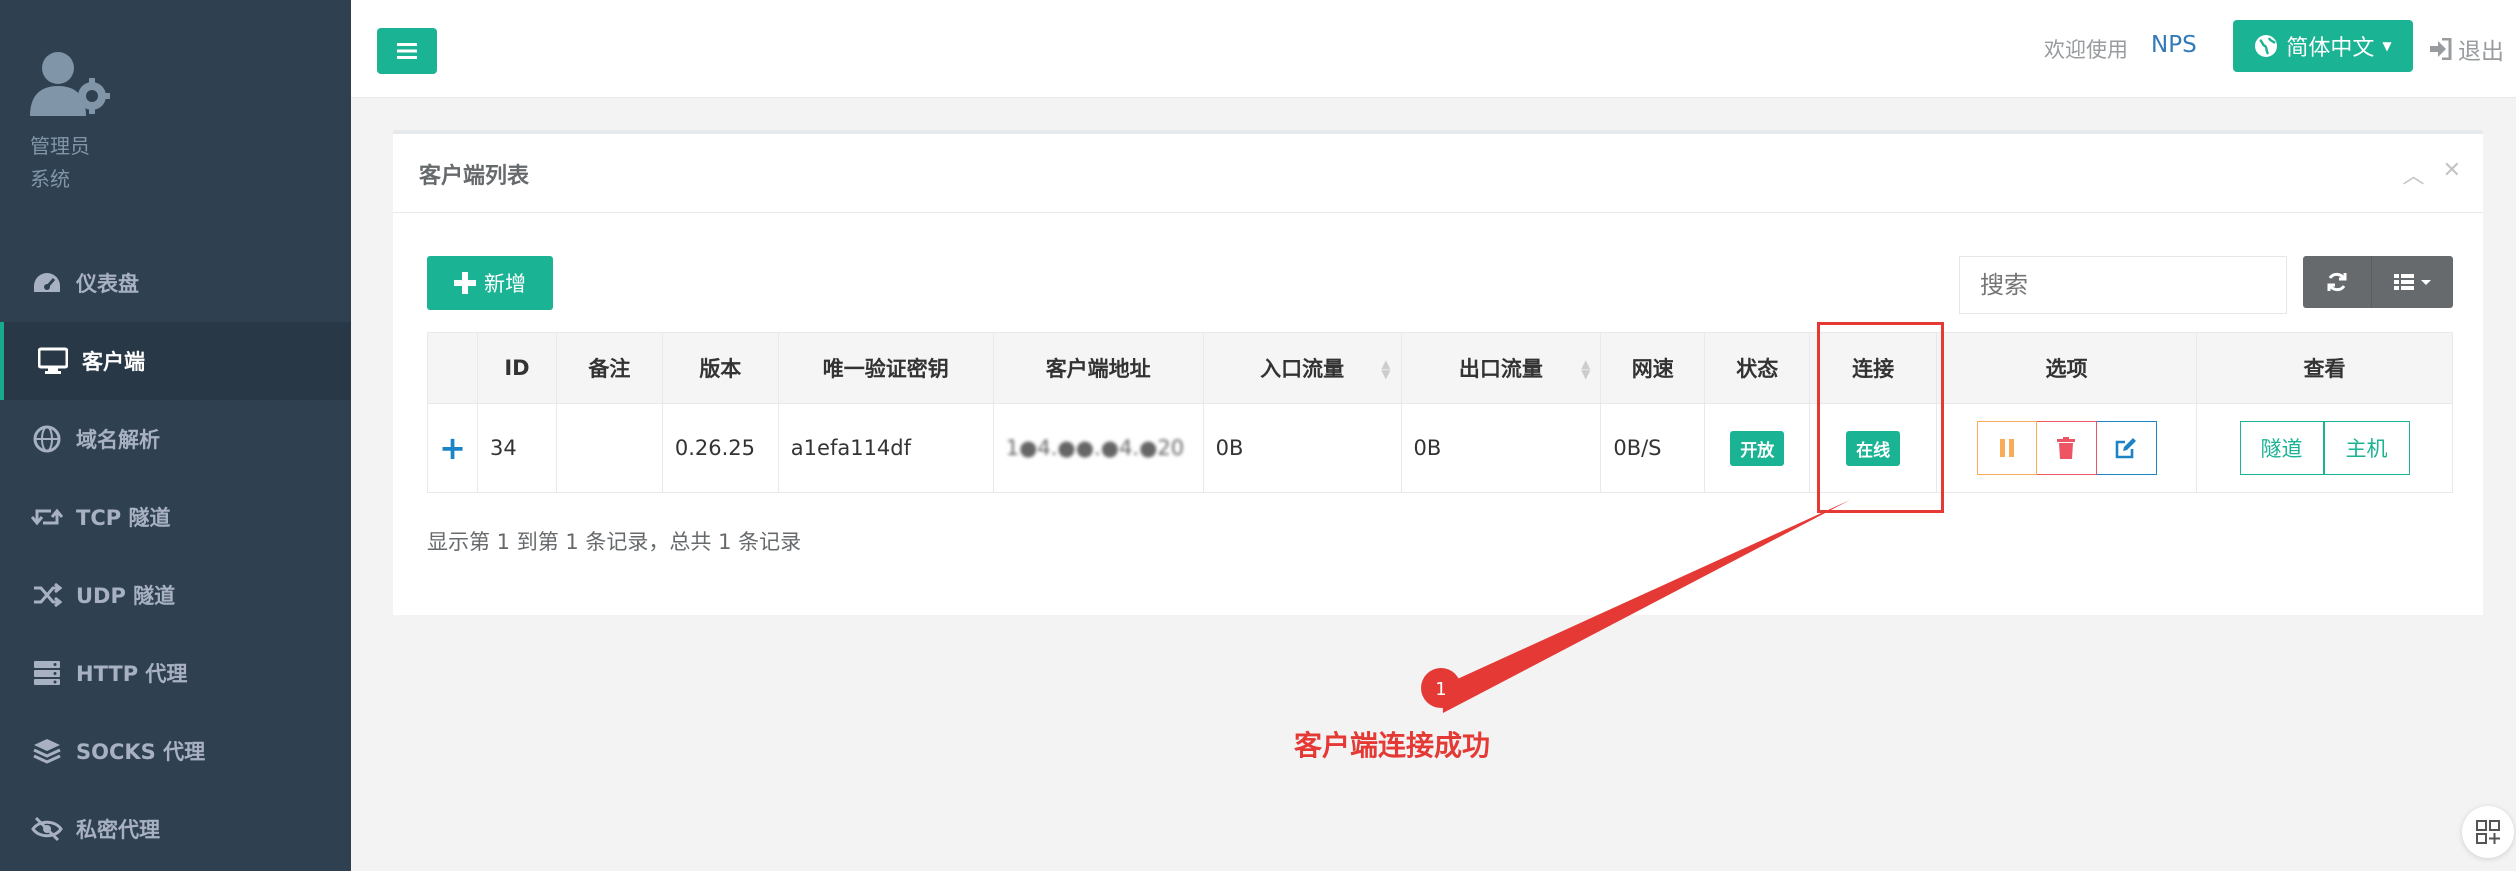  I want to click on annotation-label: 客户端连接成功, so click(1392, 745).